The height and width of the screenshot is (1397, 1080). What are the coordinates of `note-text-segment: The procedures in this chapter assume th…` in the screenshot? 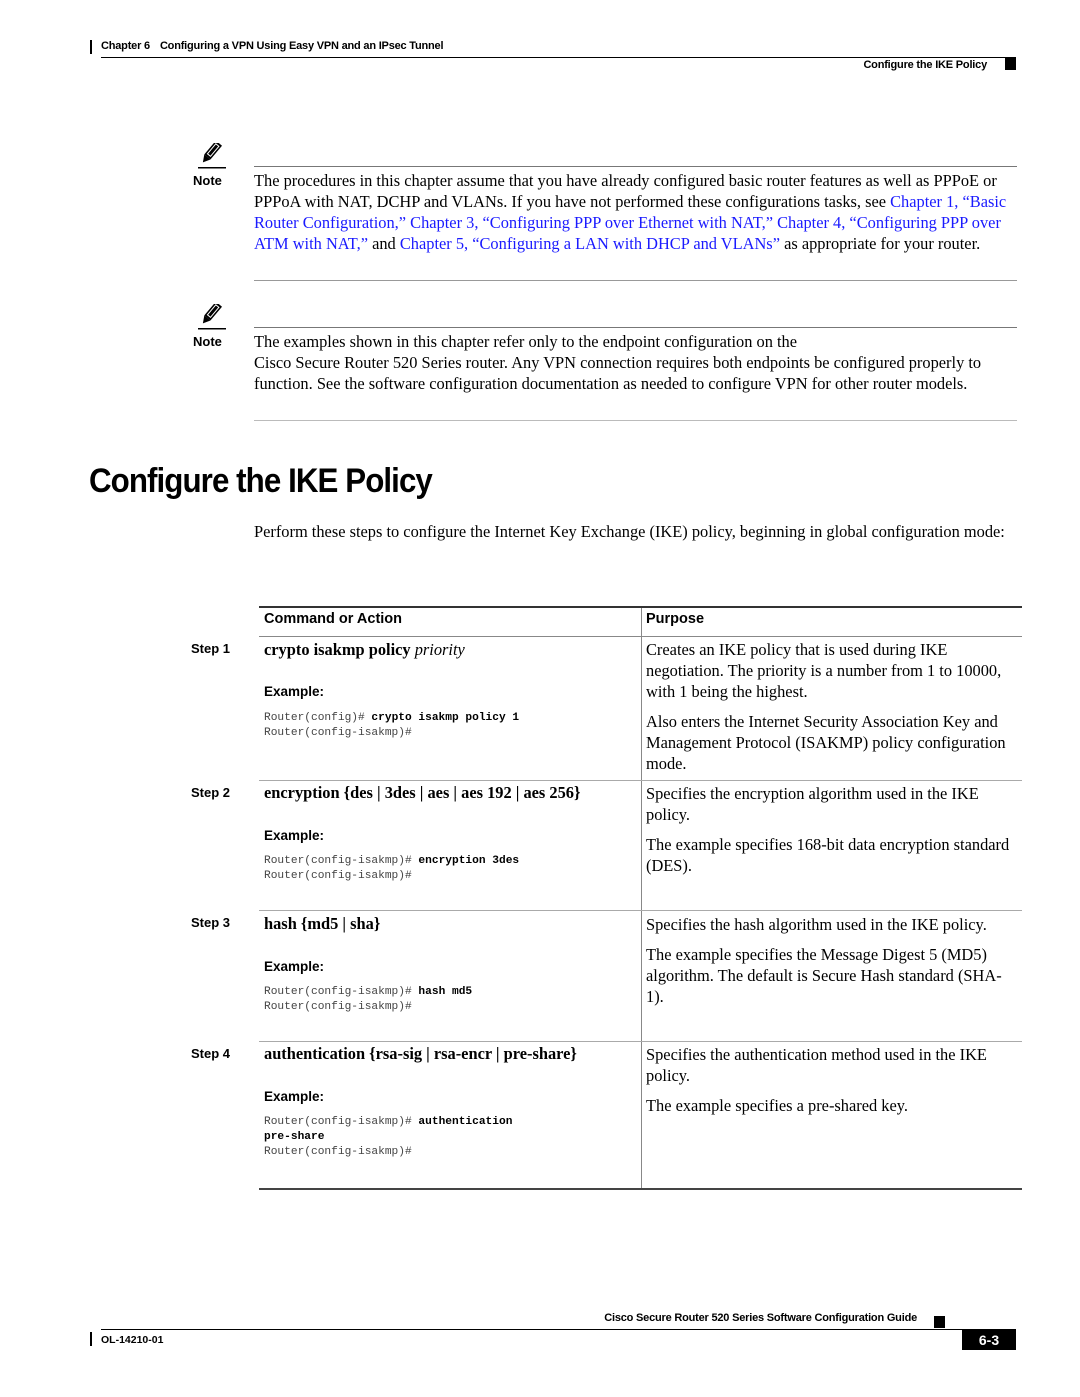 It's located at (625, 191).